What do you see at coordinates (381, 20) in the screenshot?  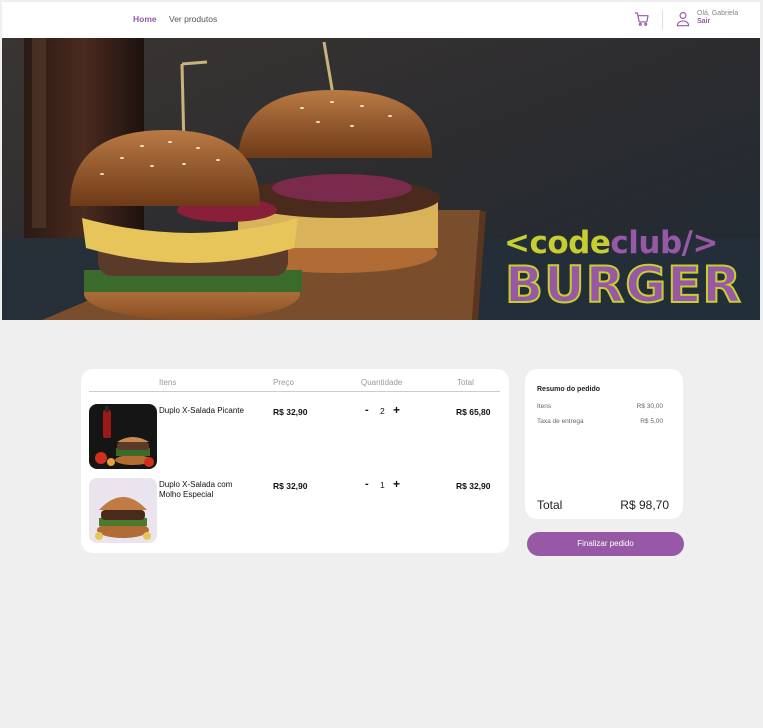 I see `top-navbar: Home Ver produtos Olá, Gabriela Sair` at bounding box center [381, 20].